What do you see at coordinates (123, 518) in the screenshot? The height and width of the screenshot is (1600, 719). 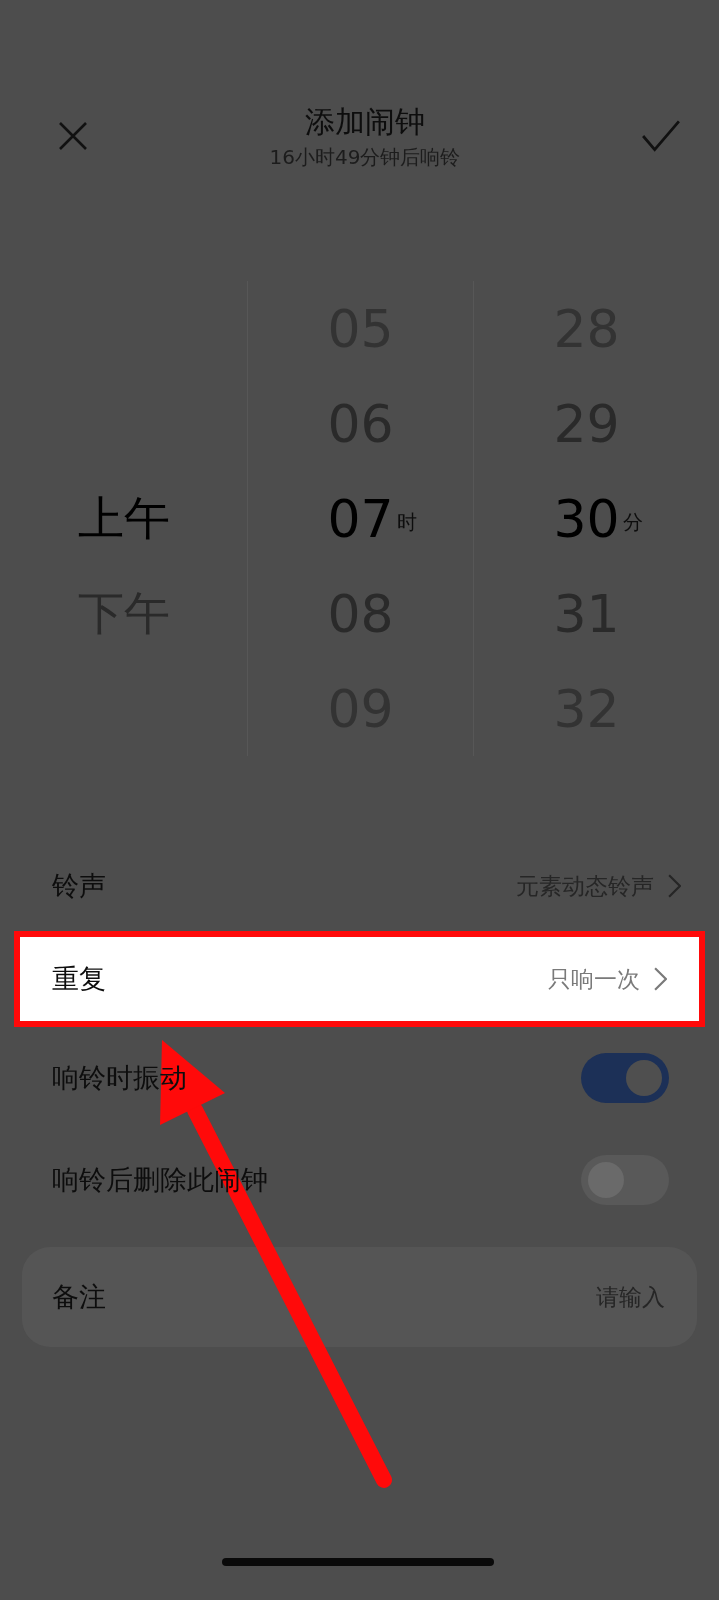 I see `period-option: 上午` at bounding box center [123, 518].